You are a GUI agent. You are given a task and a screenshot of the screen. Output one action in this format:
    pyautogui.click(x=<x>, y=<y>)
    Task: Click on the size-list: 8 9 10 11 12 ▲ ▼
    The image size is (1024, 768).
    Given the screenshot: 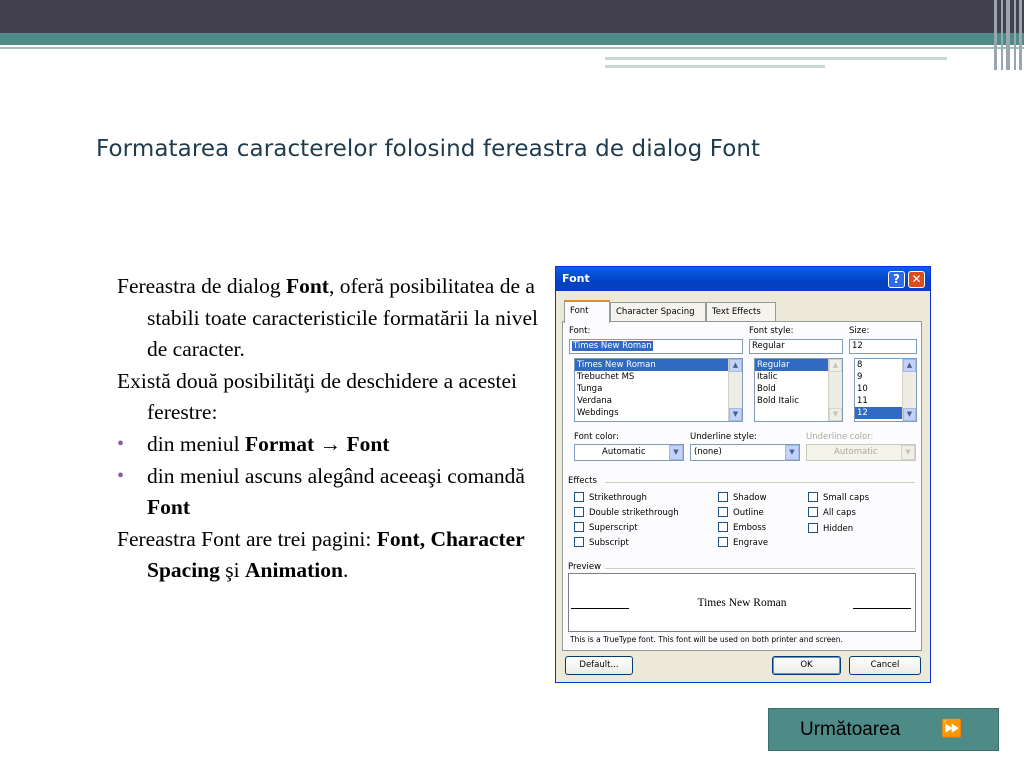 What is the action you would take?
    pyautogui.click(x=885, y=390)
    